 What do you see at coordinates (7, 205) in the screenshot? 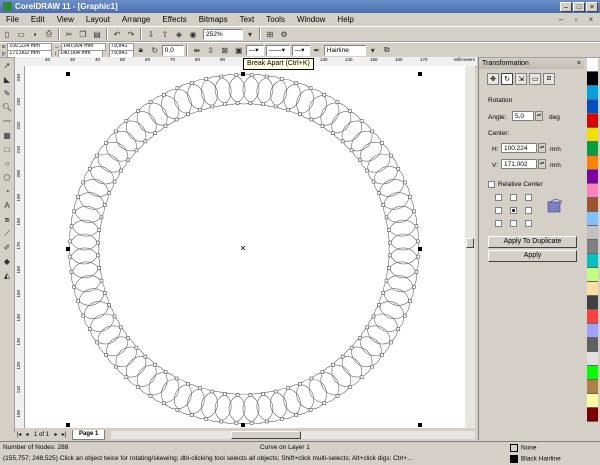
I see `text-tool-icon: A` at bounding box center [7, 205].